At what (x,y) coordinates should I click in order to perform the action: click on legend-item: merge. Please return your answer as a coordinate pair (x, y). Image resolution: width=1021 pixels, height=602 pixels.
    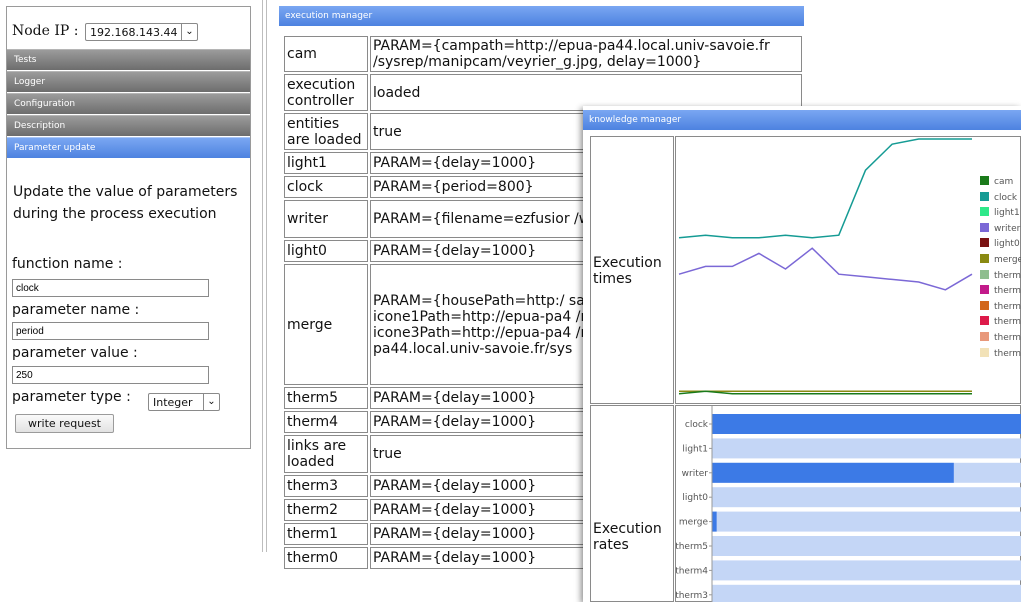
    Looking at the image, I should click on (1000, 259).